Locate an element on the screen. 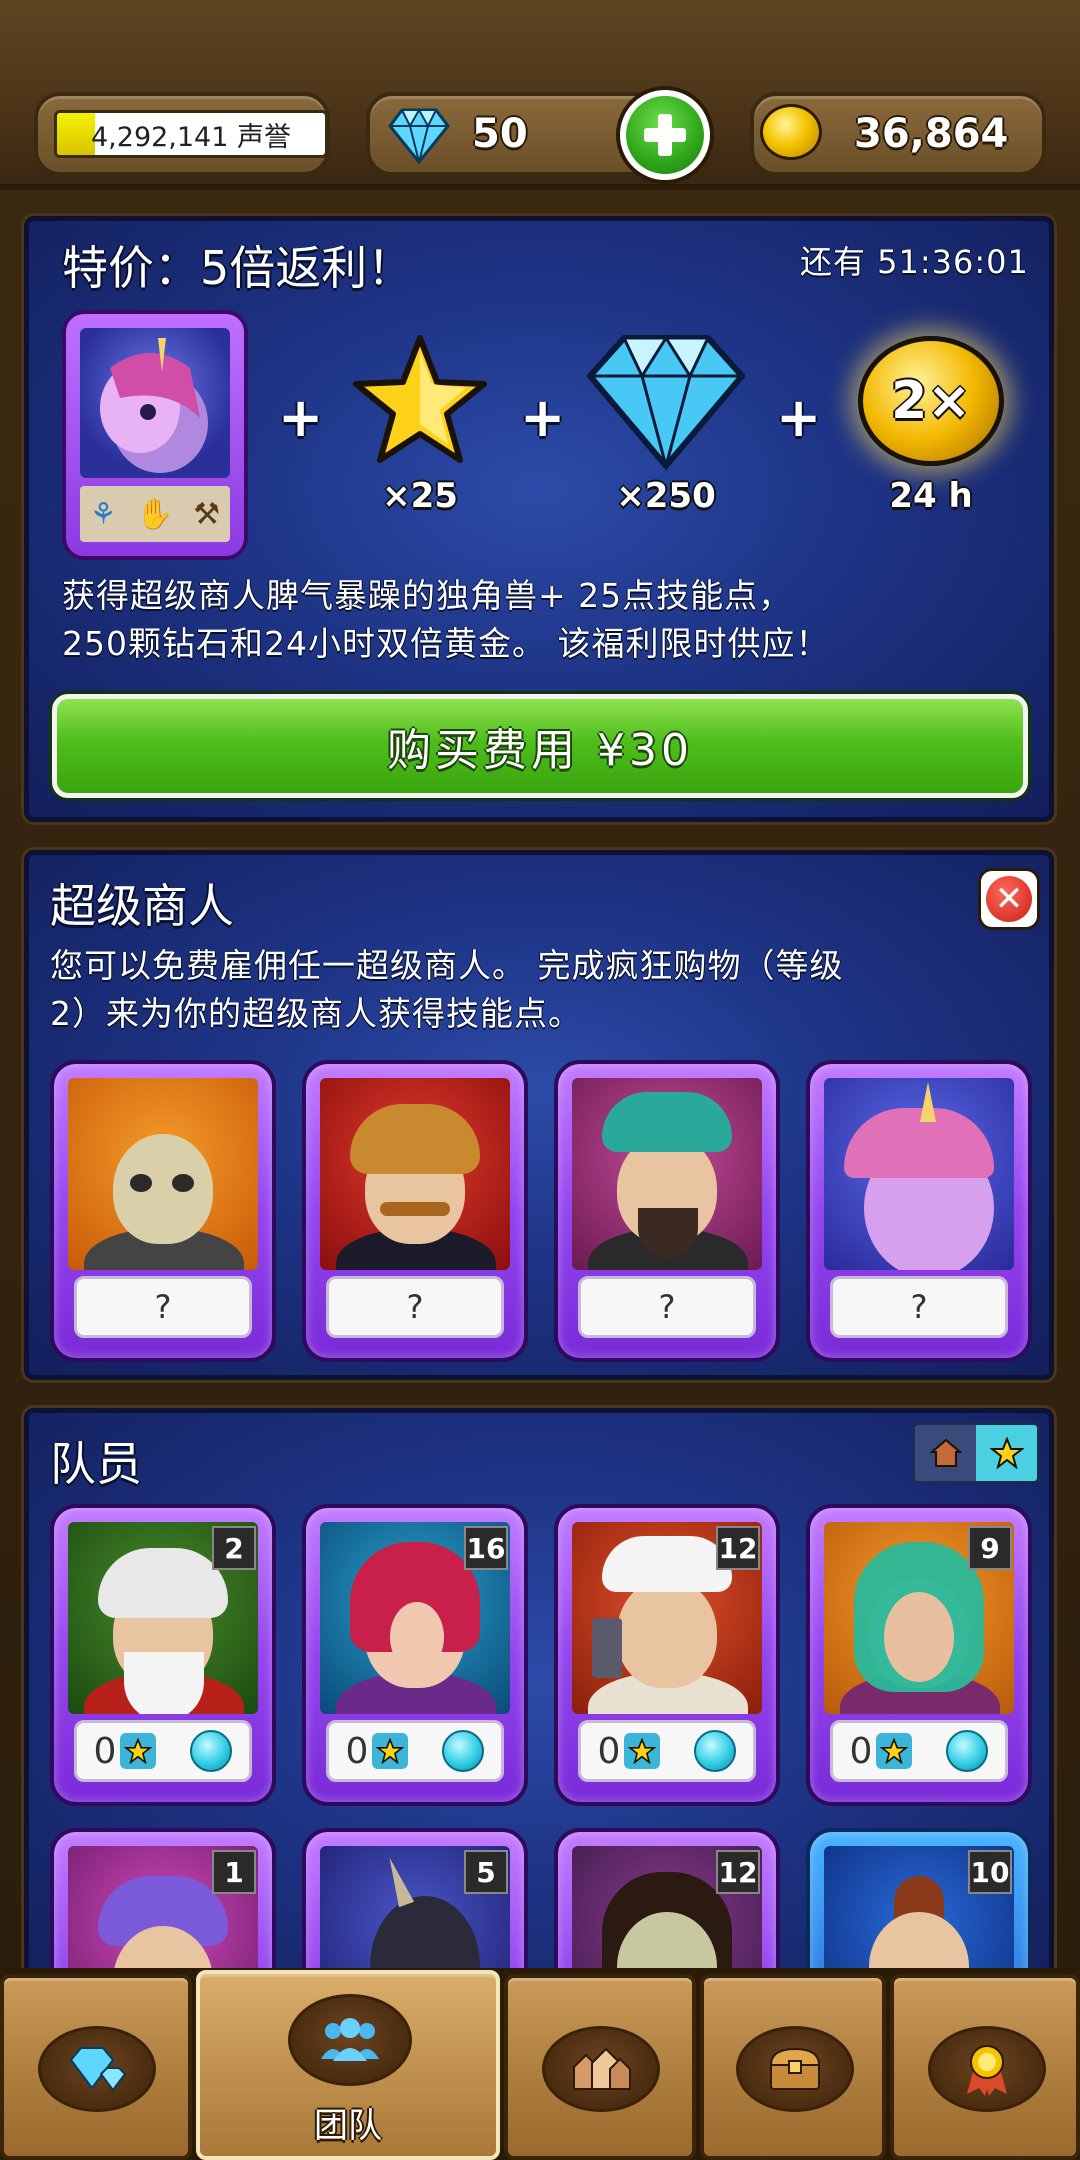 This screenshot has width=1080, height=2160. double-gold-duration: 24 h is located at coordinates (931, 496).